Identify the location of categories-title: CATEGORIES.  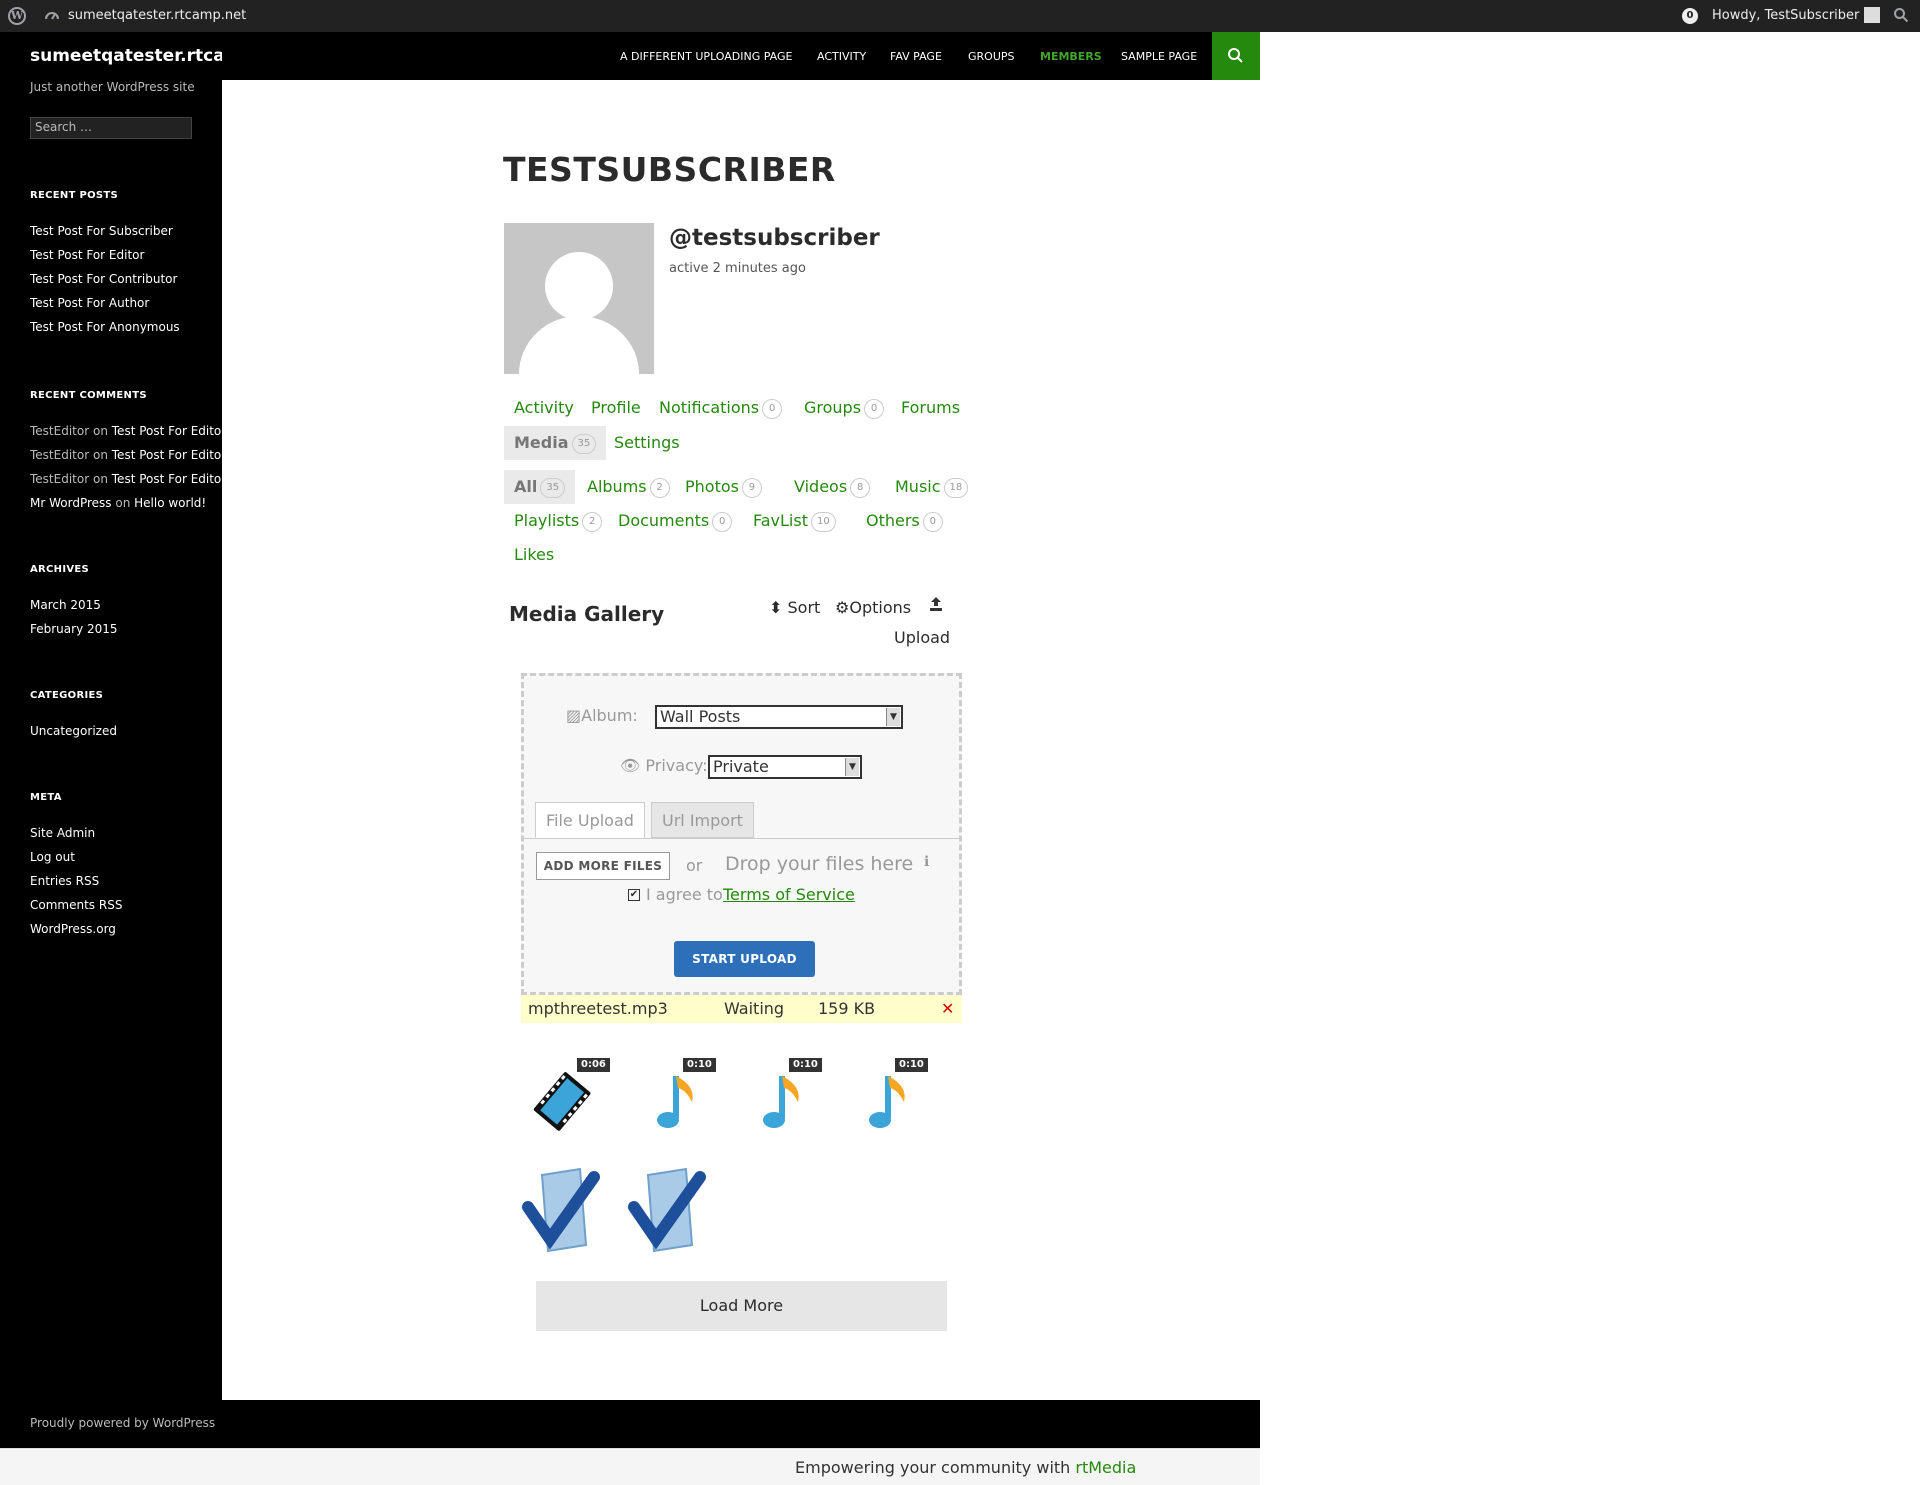
(67, 695).